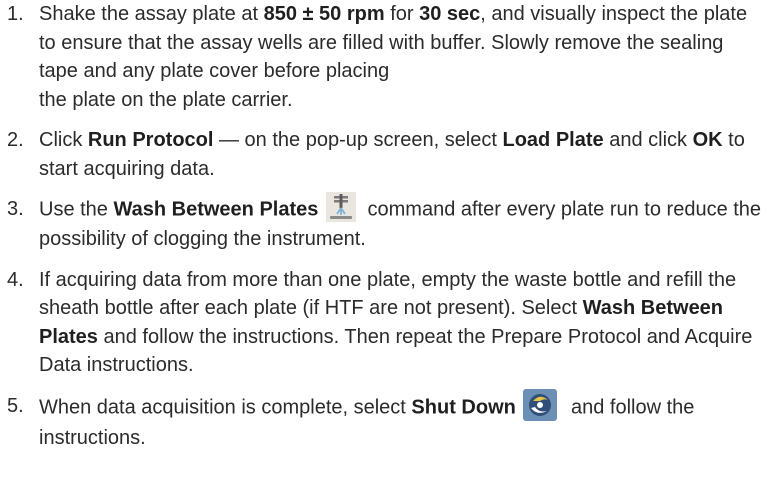 Image resolution: width=777 pixels, height=498 pixels. Describe the element at coordinates (76, 209) in the screenshot. I see `step-text: Use the` at that location.